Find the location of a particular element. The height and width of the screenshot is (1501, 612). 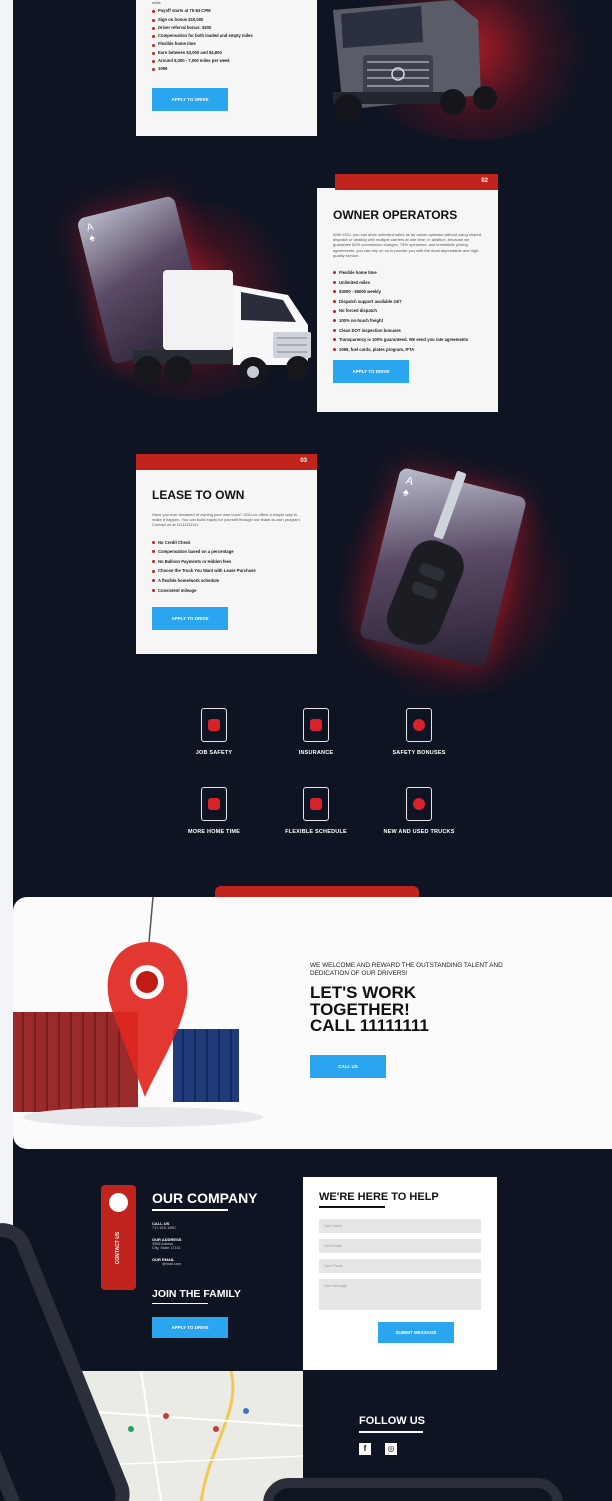

phone-mockup-image is located at coordinates (413, 1489).